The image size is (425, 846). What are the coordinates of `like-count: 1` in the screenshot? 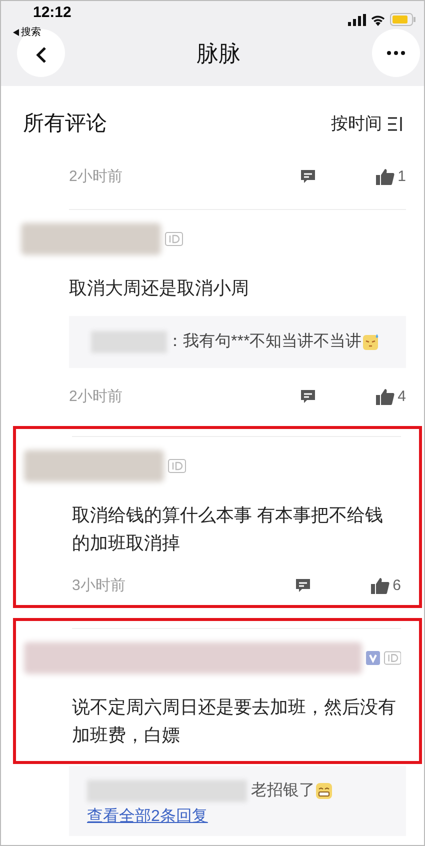 It's located at (402, 176).